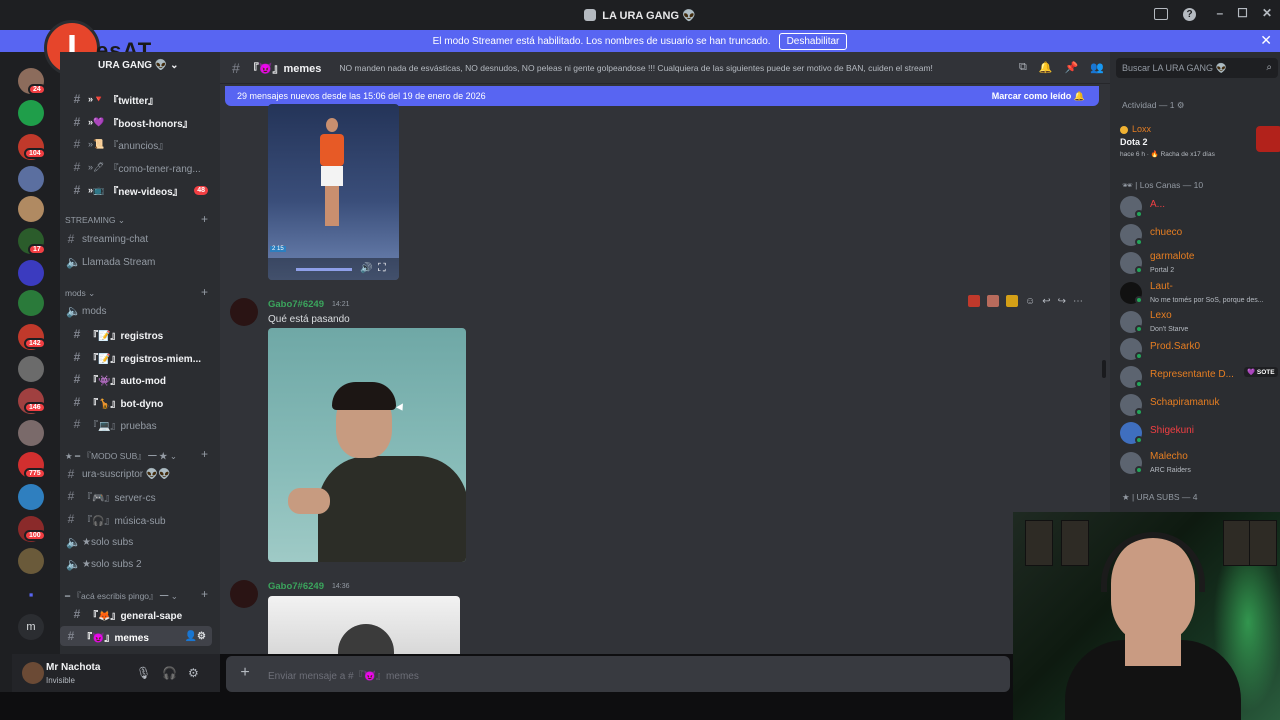 Image resolution: width=1280 pixels, height=720 pixels. I want to click on channel-item: ▶#»🔻『twitter』, so click(140, 99).